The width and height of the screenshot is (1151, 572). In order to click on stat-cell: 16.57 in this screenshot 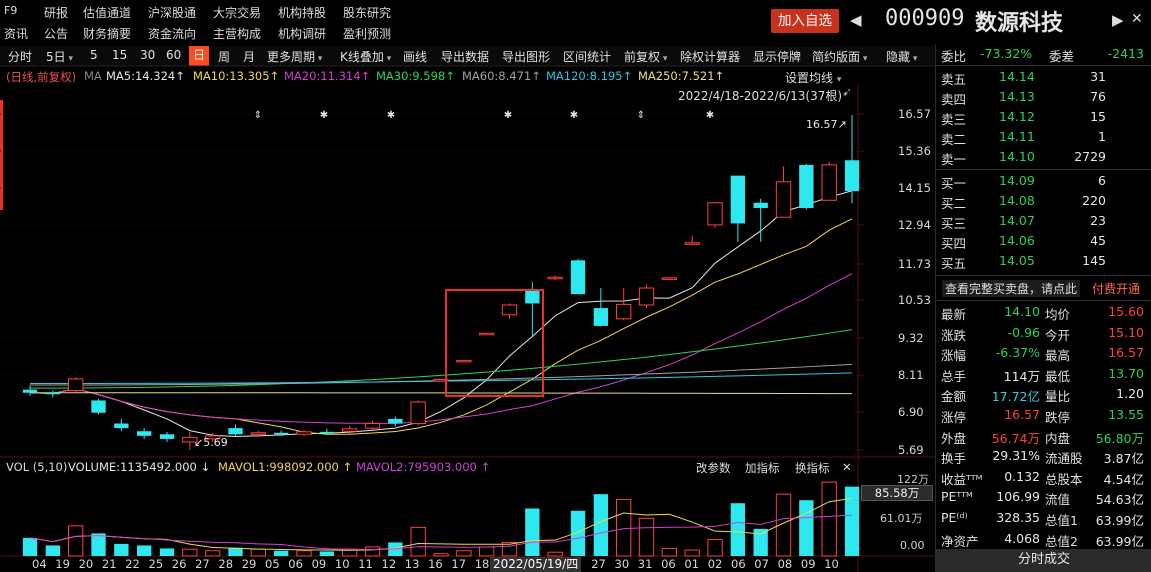, I will do `click(1022, 414)`.